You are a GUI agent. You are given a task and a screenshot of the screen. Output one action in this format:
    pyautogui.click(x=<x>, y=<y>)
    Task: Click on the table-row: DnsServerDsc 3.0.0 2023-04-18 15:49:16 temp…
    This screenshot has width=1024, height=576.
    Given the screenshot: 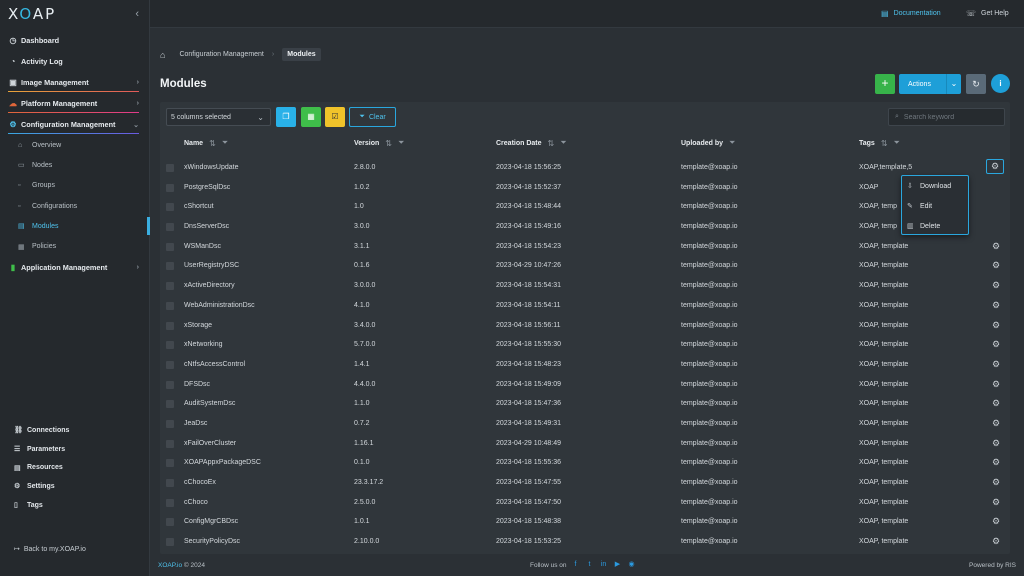 What is the action you would take?
    pyautogui.click(x=585, y=227)
    